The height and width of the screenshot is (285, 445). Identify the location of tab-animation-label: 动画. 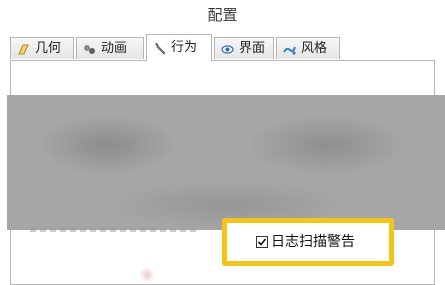
(114, 48).